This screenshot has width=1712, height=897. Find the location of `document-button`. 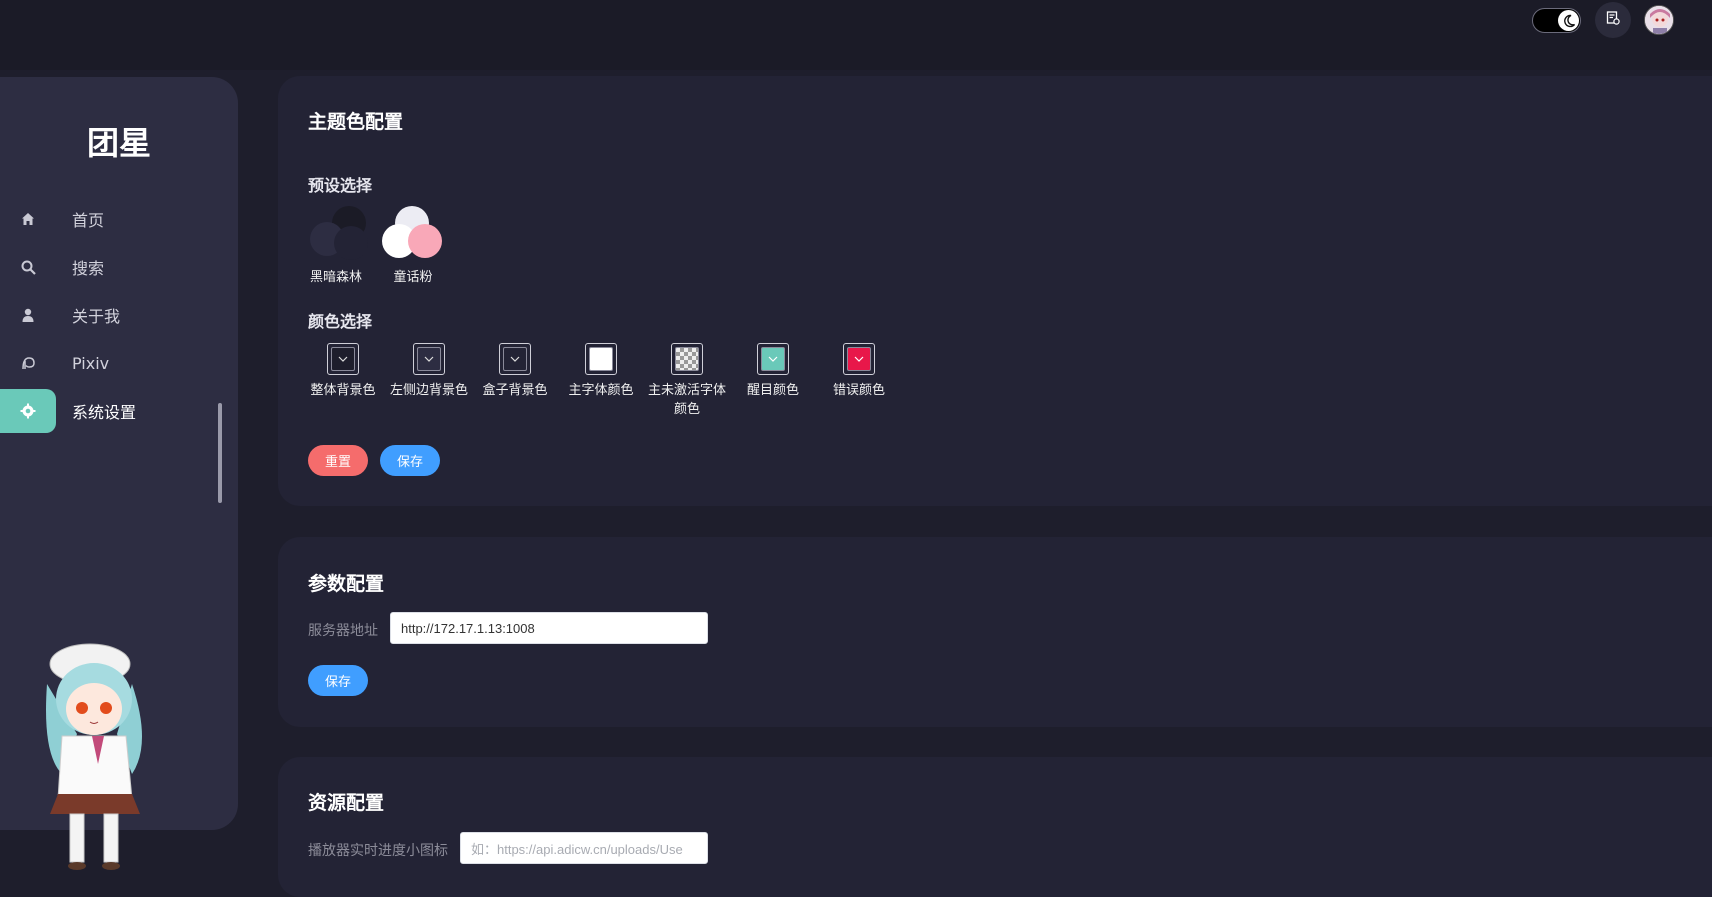

document-button is located at coordinates (1613, 20).